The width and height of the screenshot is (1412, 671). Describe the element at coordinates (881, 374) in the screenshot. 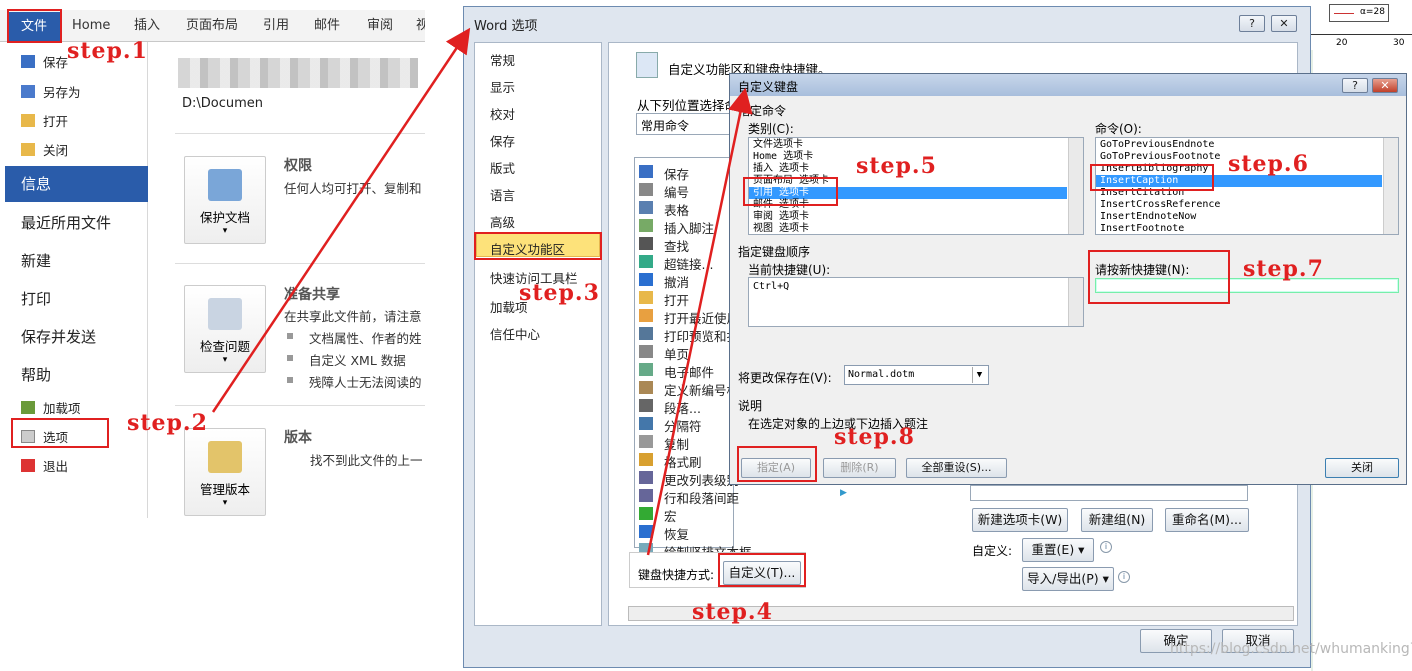

I see `save-in-value: Normal.dotm` at that location.